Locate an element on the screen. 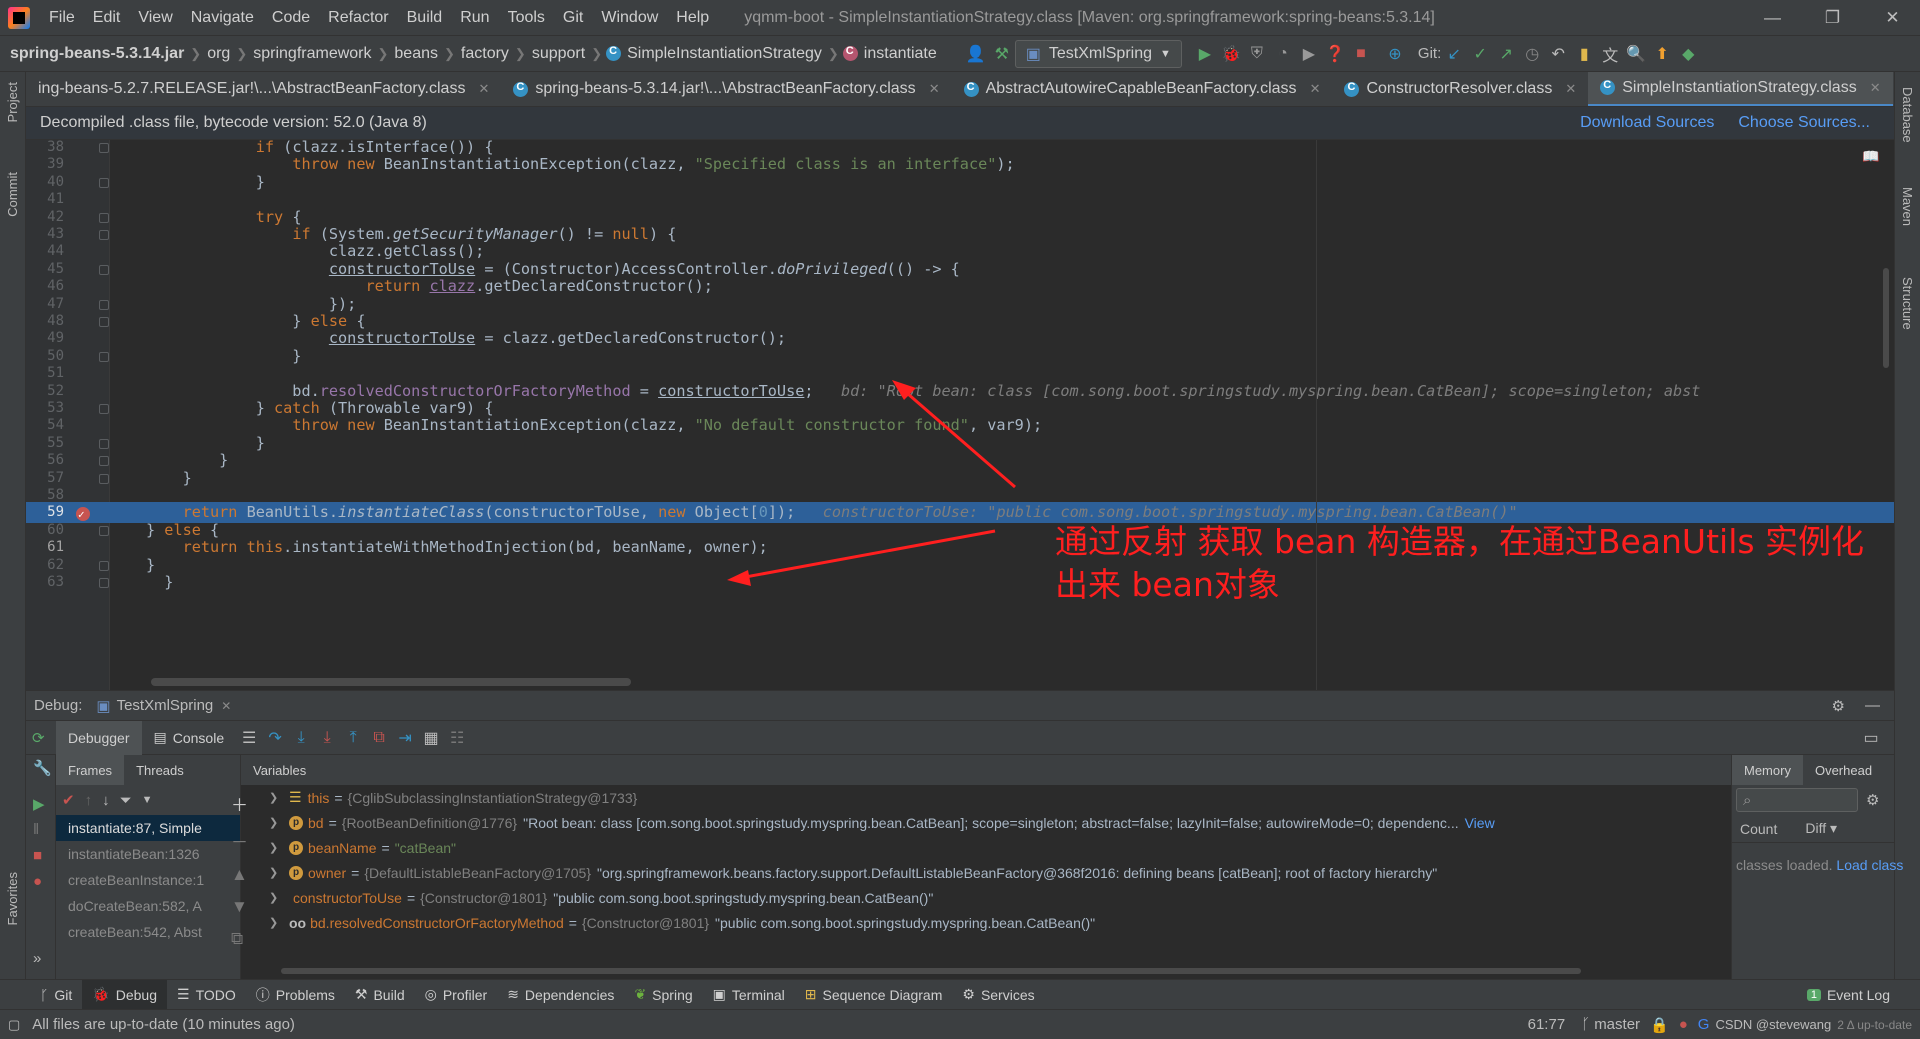 The width and height of the screenshot is (1920, 1039). filter-icon: ⏷ is located at coordinates (126, 800).